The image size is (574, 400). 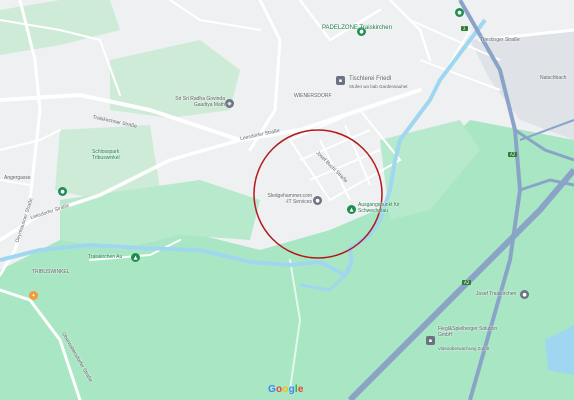 I want to click on restaurant-pin-icon: ✦, so click(x=33, y=295).